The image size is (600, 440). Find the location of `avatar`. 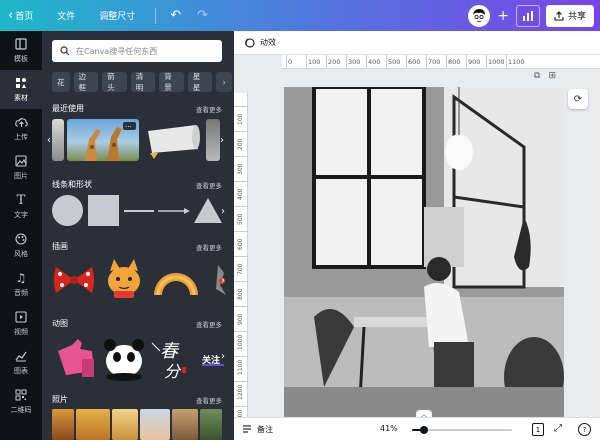

avatar is located at coordinates (479, 15).